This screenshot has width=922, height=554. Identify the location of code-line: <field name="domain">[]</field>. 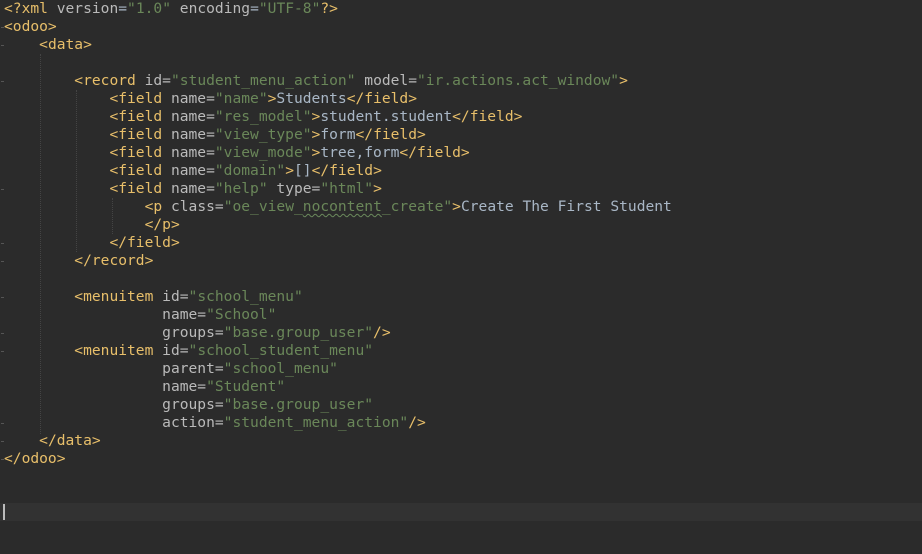
(245, 170).